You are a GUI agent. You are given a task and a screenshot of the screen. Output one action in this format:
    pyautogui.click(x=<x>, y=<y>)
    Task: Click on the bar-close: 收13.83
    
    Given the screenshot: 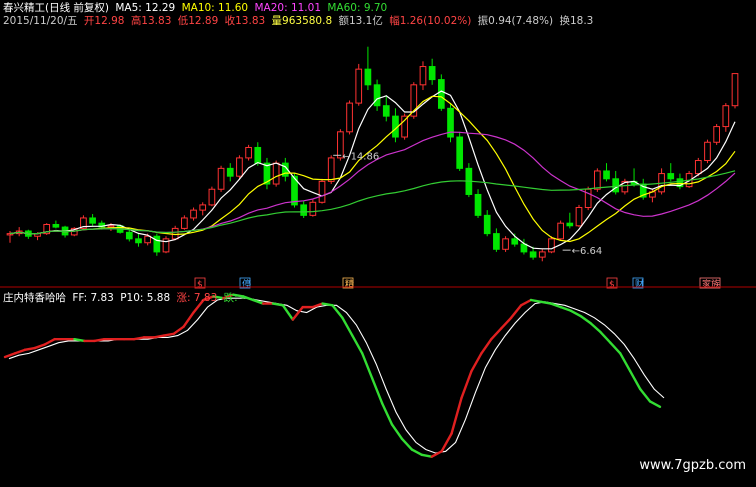 What is the action you would take?
    pyautogui.click(x=245, y=21)
    